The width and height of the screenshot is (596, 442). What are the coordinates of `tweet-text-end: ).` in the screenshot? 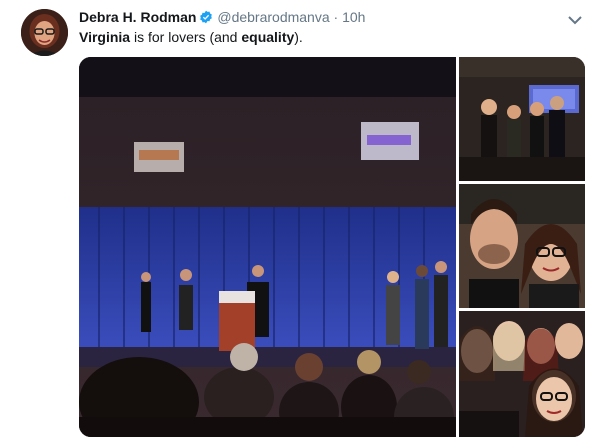 It's located at (298, 37).